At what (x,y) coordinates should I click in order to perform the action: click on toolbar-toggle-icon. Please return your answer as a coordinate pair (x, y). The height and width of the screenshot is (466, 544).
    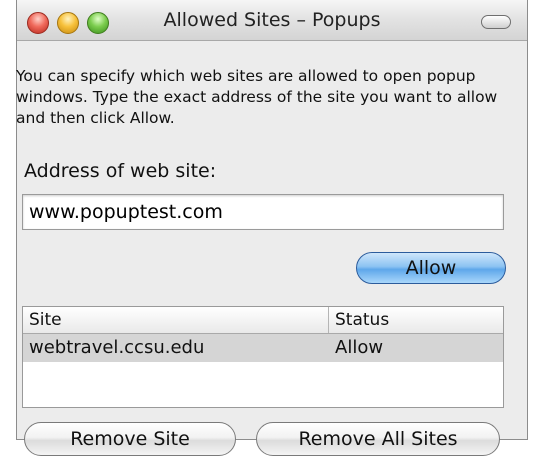
    Looking at the image, I should click on (496, 22).